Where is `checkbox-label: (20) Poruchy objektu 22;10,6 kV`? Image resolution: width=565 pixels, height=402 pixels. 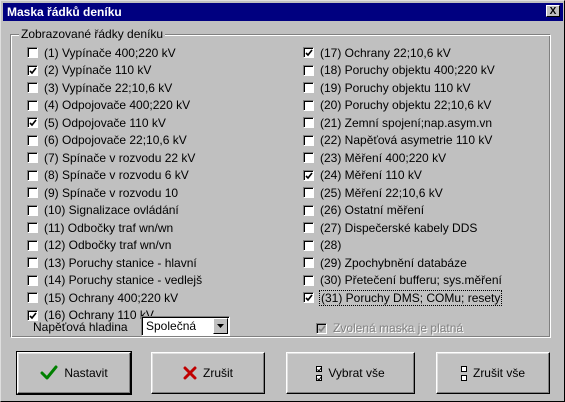 checkbox-label: (20) Poruchy objektu 22;10,6 kV is located at coordinates (406, 105).